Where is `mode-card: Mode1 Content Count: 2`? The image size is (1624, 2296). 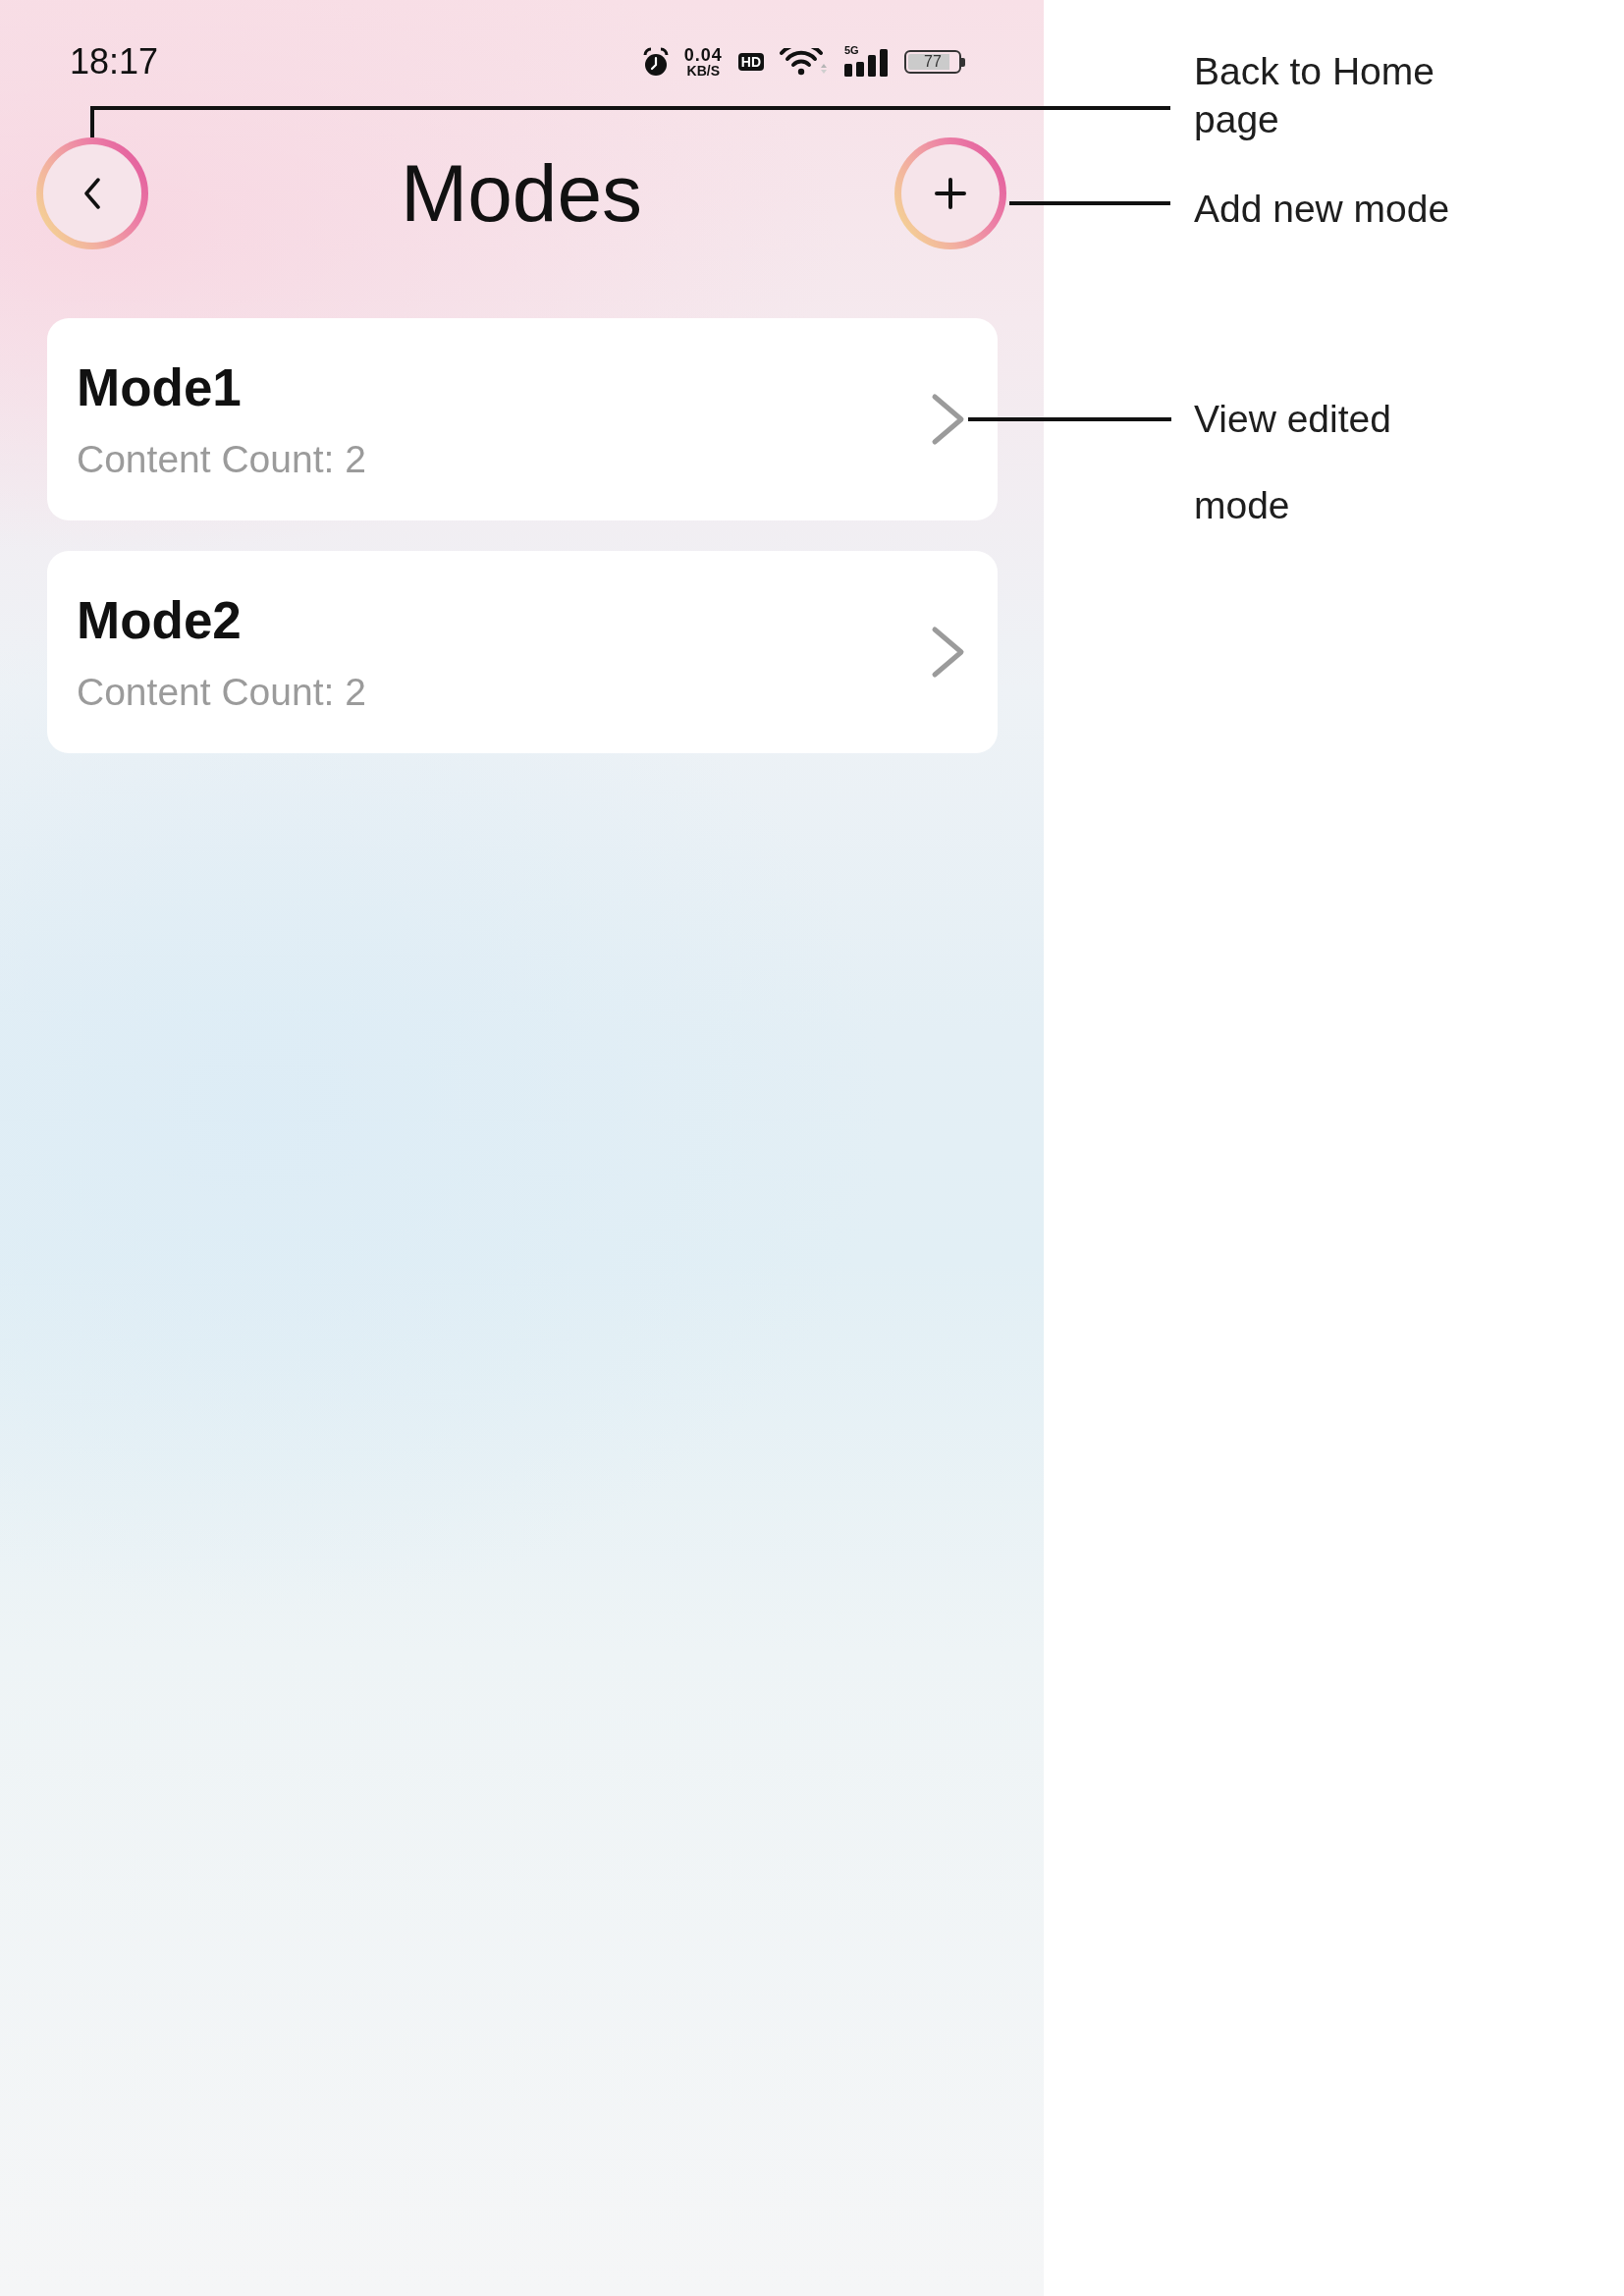 mode-card: Mode1 Content Count: 2 is located at coordinates (522, 419).